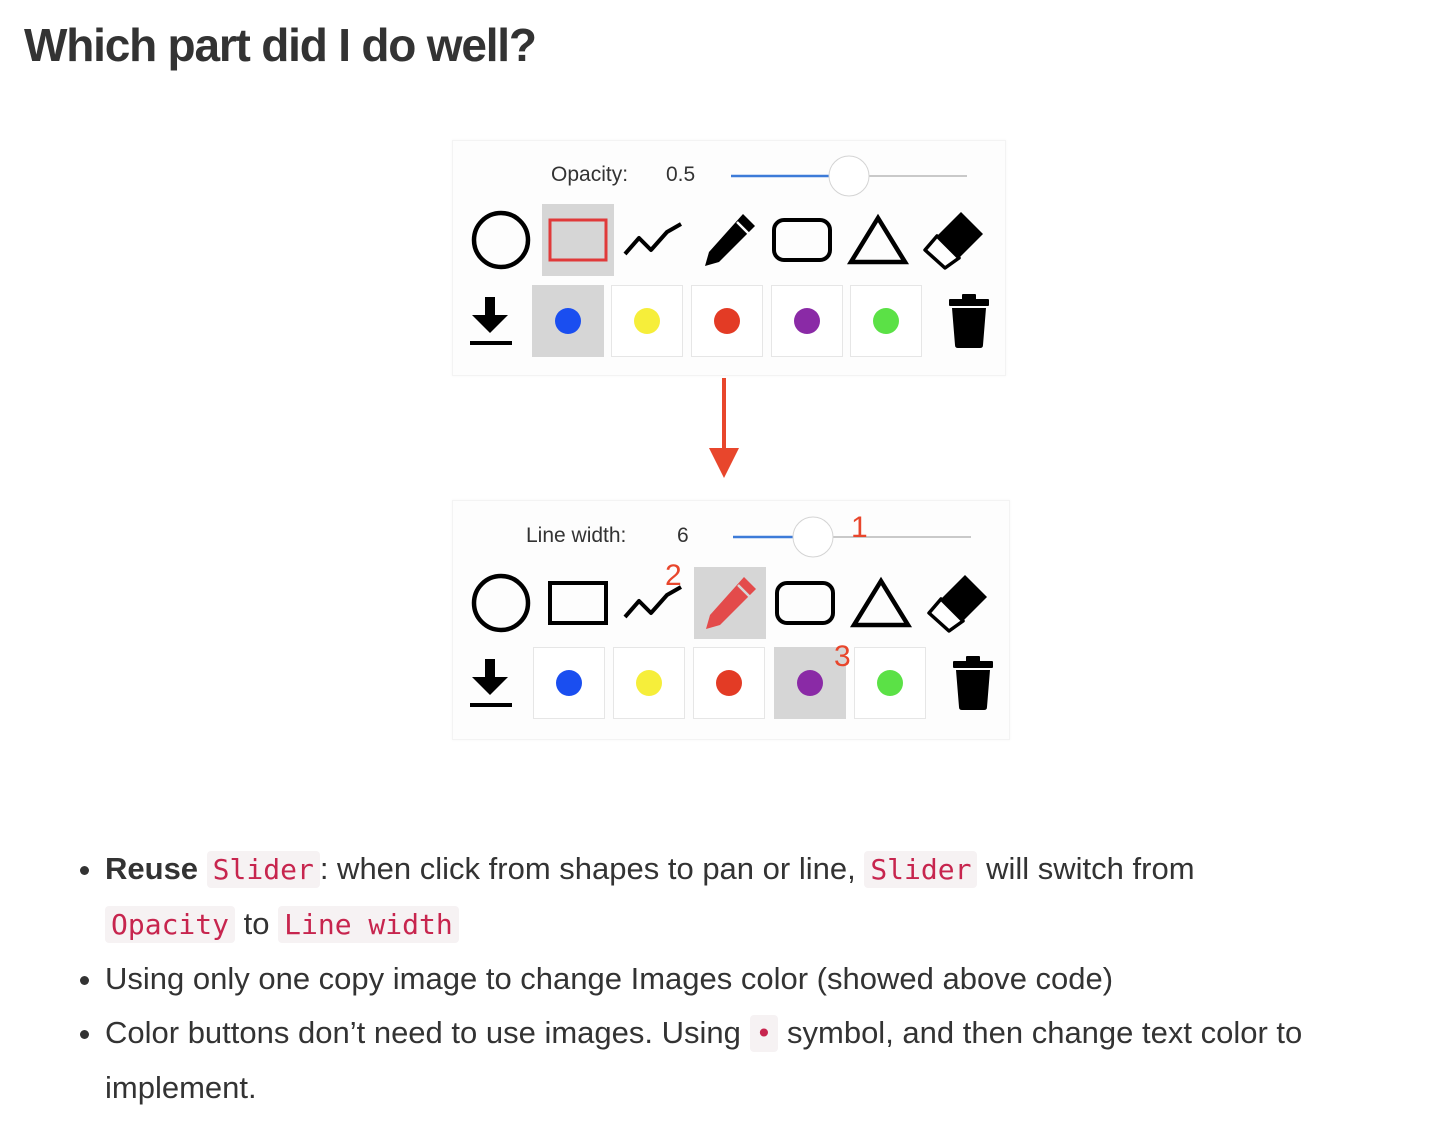 This screenshot has width=1448, height=1124. I want to click on annotation-3: 3, so click(842, 656).